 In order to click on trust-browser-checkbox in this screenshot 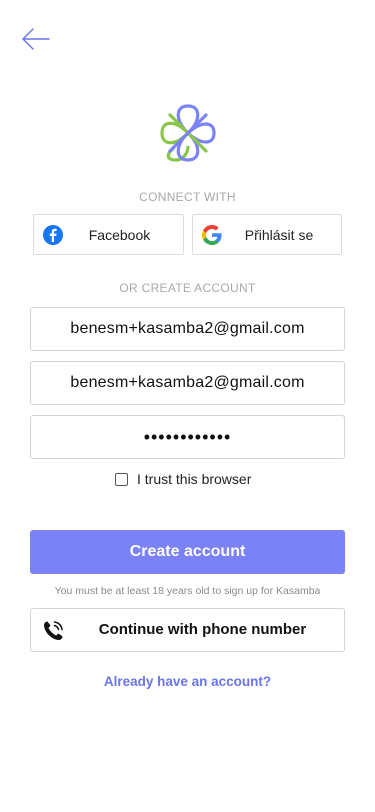, I will do `click(121, 479)`.